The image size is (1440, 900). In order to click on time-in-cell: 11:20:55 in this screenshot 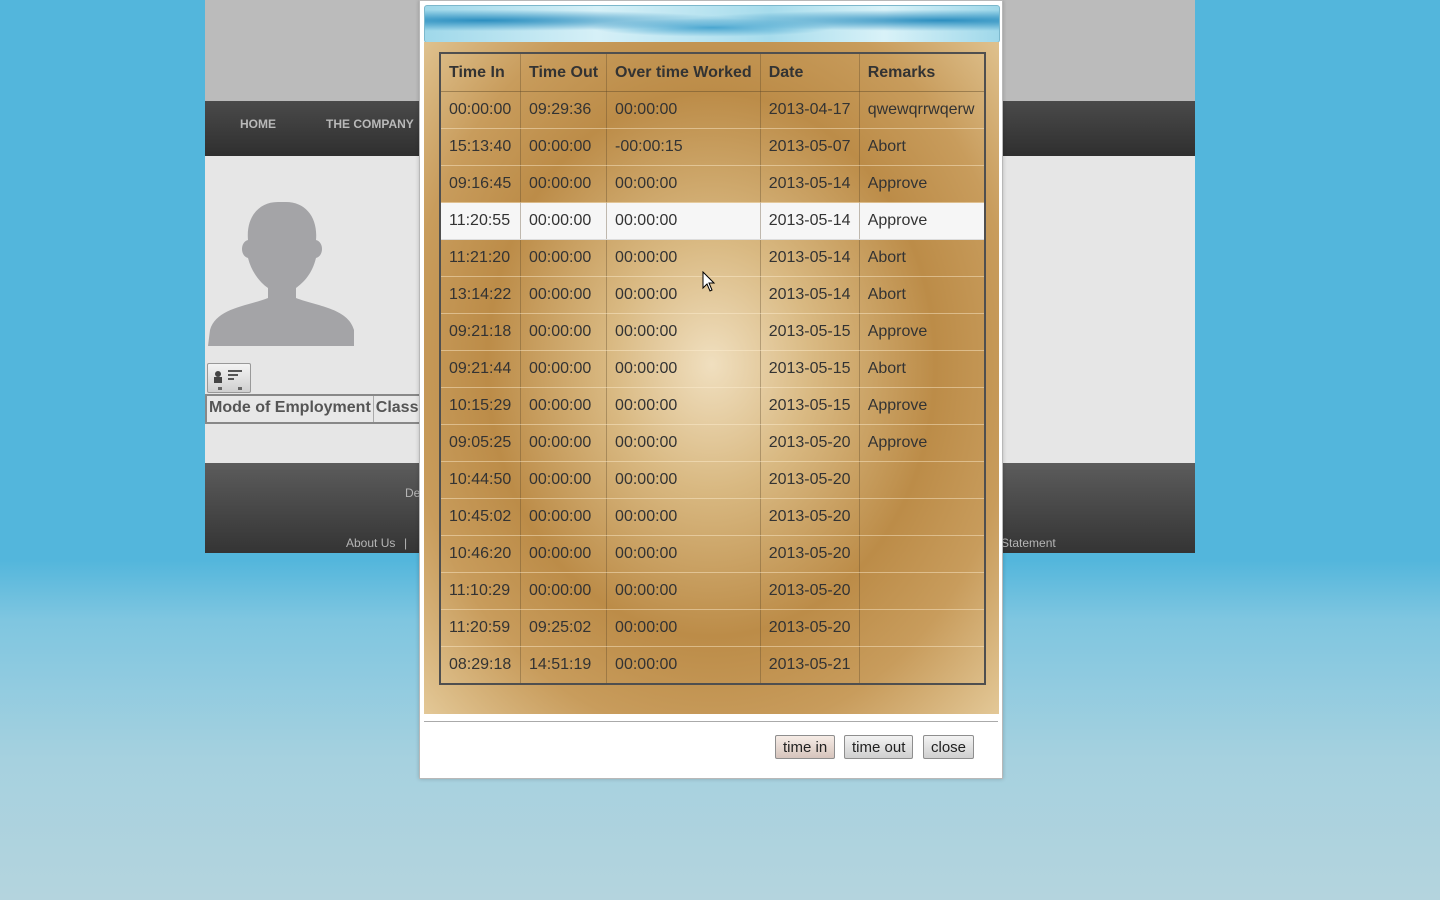, I will do `click(480, 221)`.